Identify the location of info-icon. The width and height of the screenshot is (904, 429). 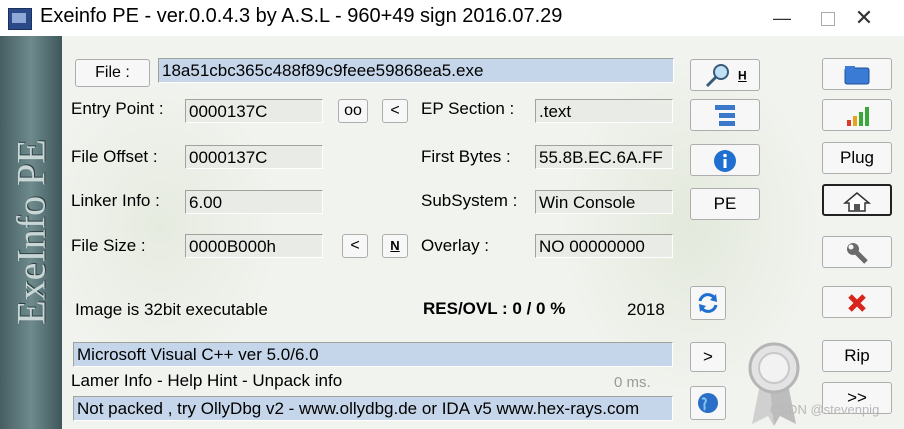
(725, 160).